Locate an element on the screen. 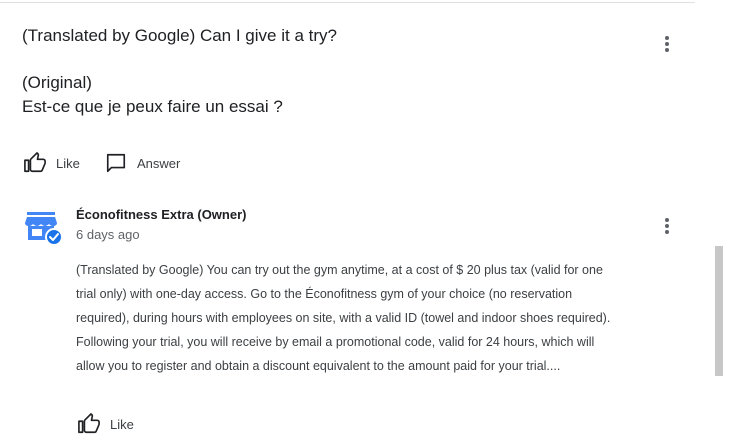 The height and width of the screenshot is (447, 736). question-like-button: Like is located at coordinates (52, 163).